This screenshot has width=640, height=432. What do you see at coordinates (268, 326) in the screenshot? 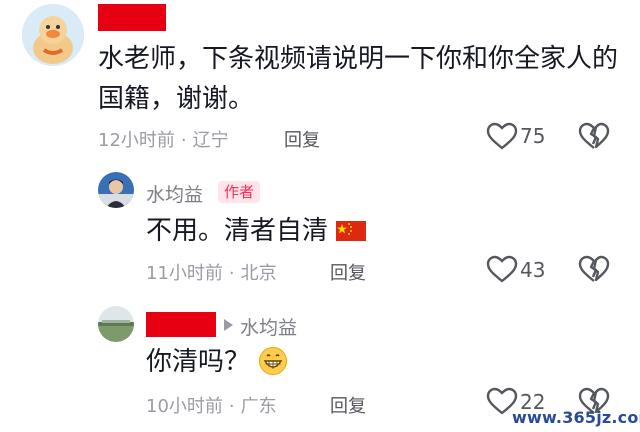
I see `reply-to-name: 水均益` at bounding box center [268, 326].